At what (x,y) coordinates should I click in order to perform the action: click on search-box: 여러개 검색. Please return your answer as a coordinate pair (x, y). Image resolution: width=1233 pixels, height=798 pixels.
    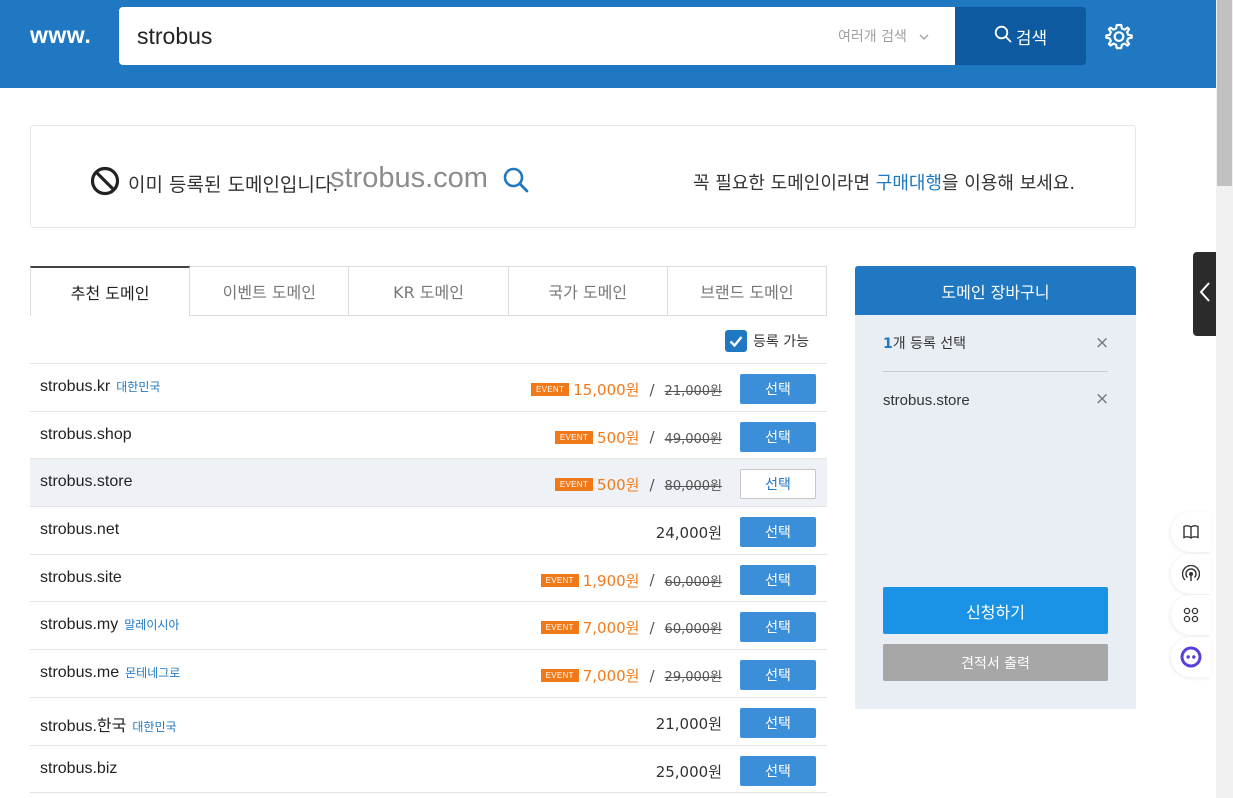
    Looking at the image, I should click on (537, 36).